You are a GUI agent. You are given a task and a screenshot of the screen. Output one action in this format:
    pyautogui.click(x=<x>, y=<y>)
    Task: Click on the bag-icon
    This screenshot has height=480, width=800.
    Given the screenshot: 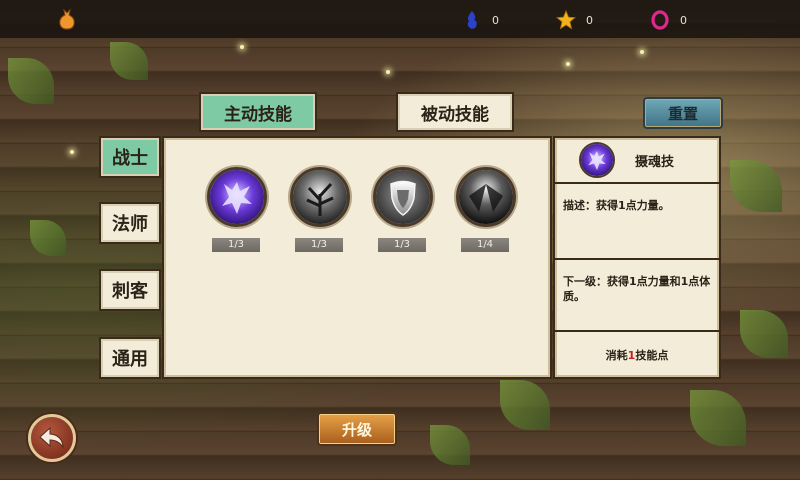 What is the action you would take?
    pyautogui.click(x=67, y=19)
    